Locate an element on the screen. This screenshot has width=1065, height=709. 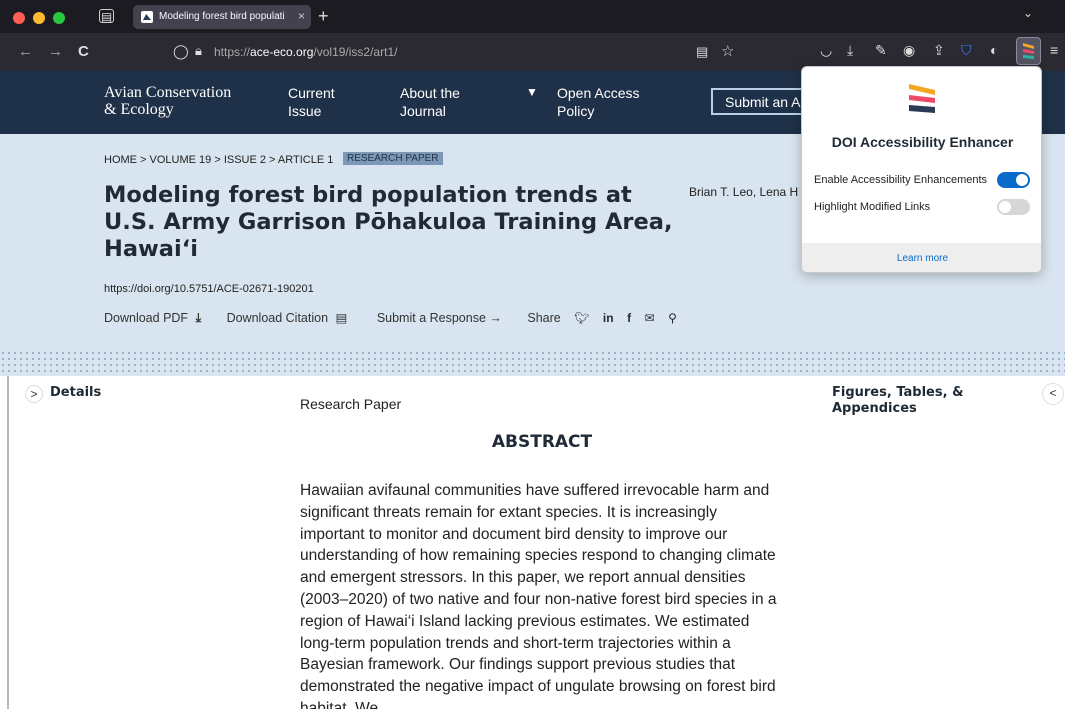
submit-article-button: Submit an Article is located at coordinates (761, 101).